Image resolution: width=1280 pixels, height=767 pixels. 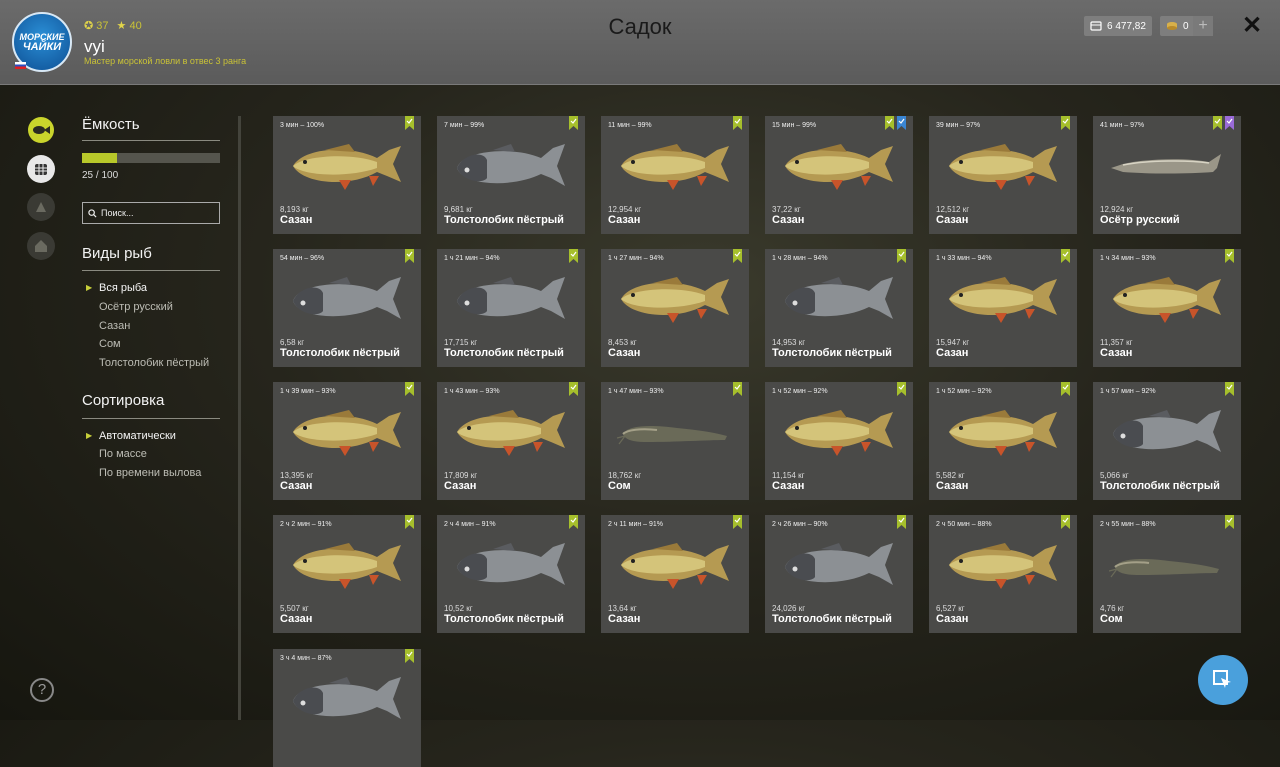 What do you see at coordinates (472, 391) in the screenshot?
I see `catch-time: 1 ч 43 мин – 93%` at bounding box center [472, 391].